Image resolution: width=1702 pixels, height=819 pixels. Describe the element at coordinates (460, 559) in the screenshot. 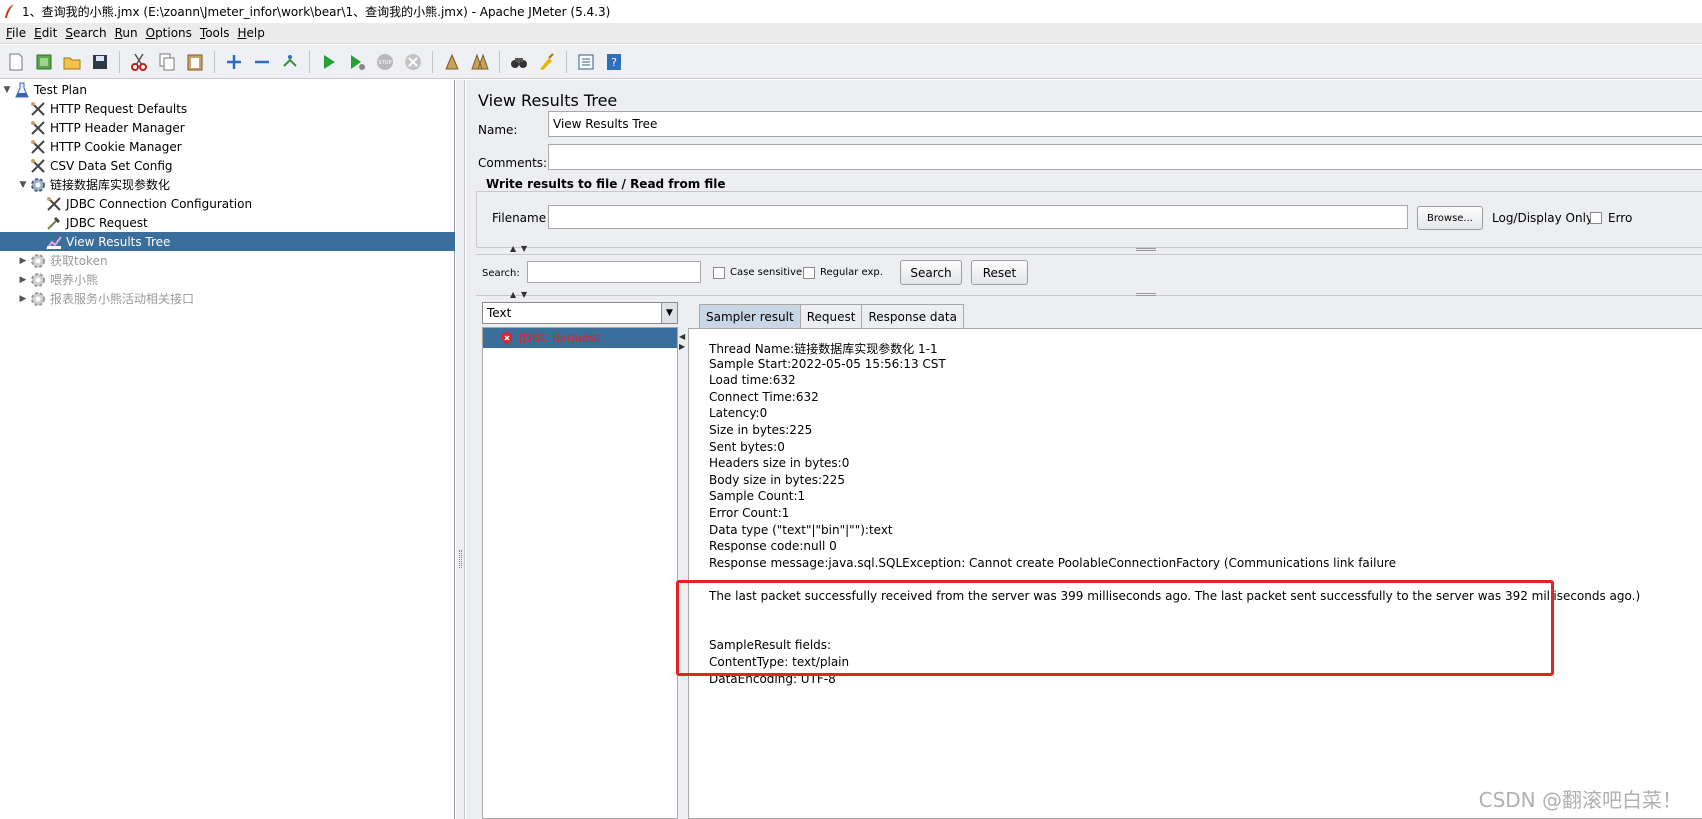

I see `splitter-grip` at that location.